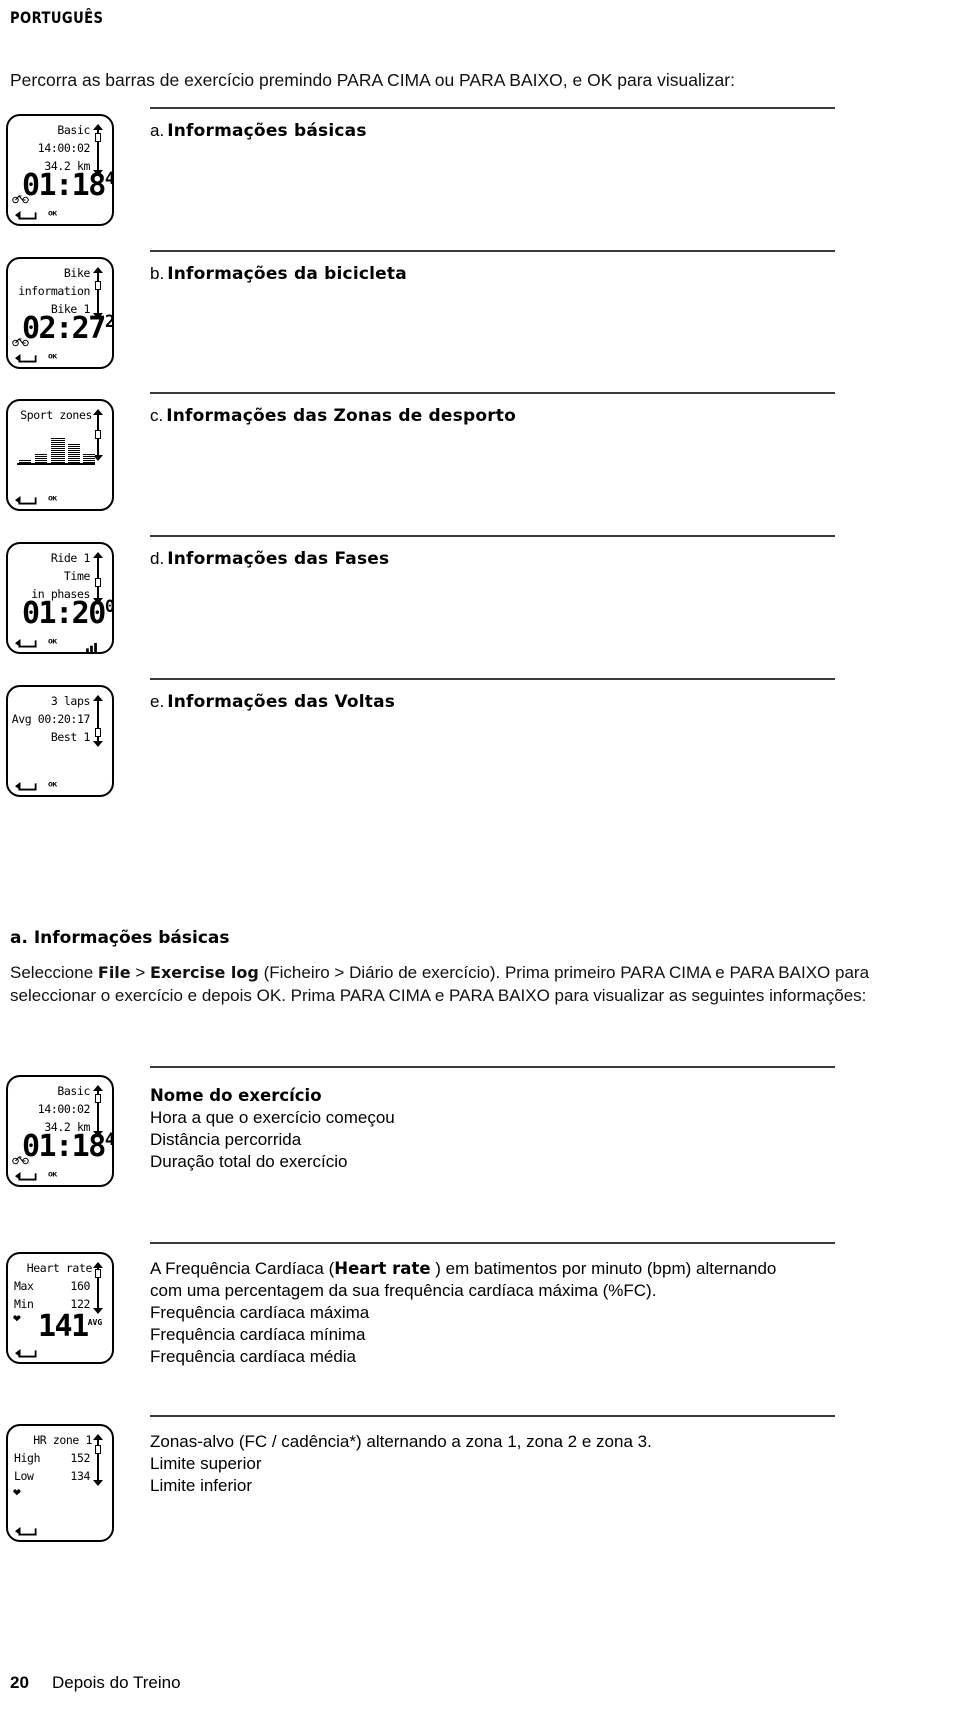  I want to click on lcd-big-value: 01:18, so click(64, 185).